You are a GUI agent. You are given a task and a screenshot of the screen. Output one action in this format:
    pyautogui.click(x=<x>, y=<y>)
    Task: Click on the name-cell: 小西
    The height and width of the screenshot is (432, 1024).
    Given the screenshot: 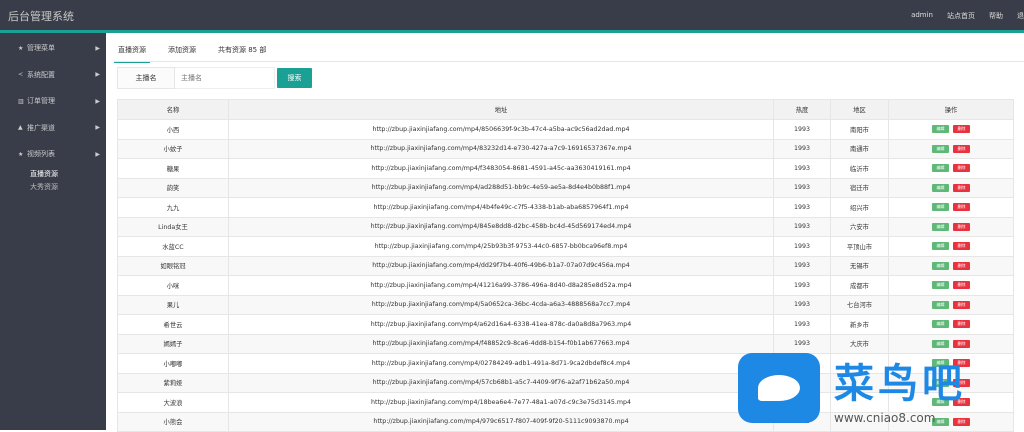 What is the action you would take?
    pyautogui.click(x=173, y=129)
    